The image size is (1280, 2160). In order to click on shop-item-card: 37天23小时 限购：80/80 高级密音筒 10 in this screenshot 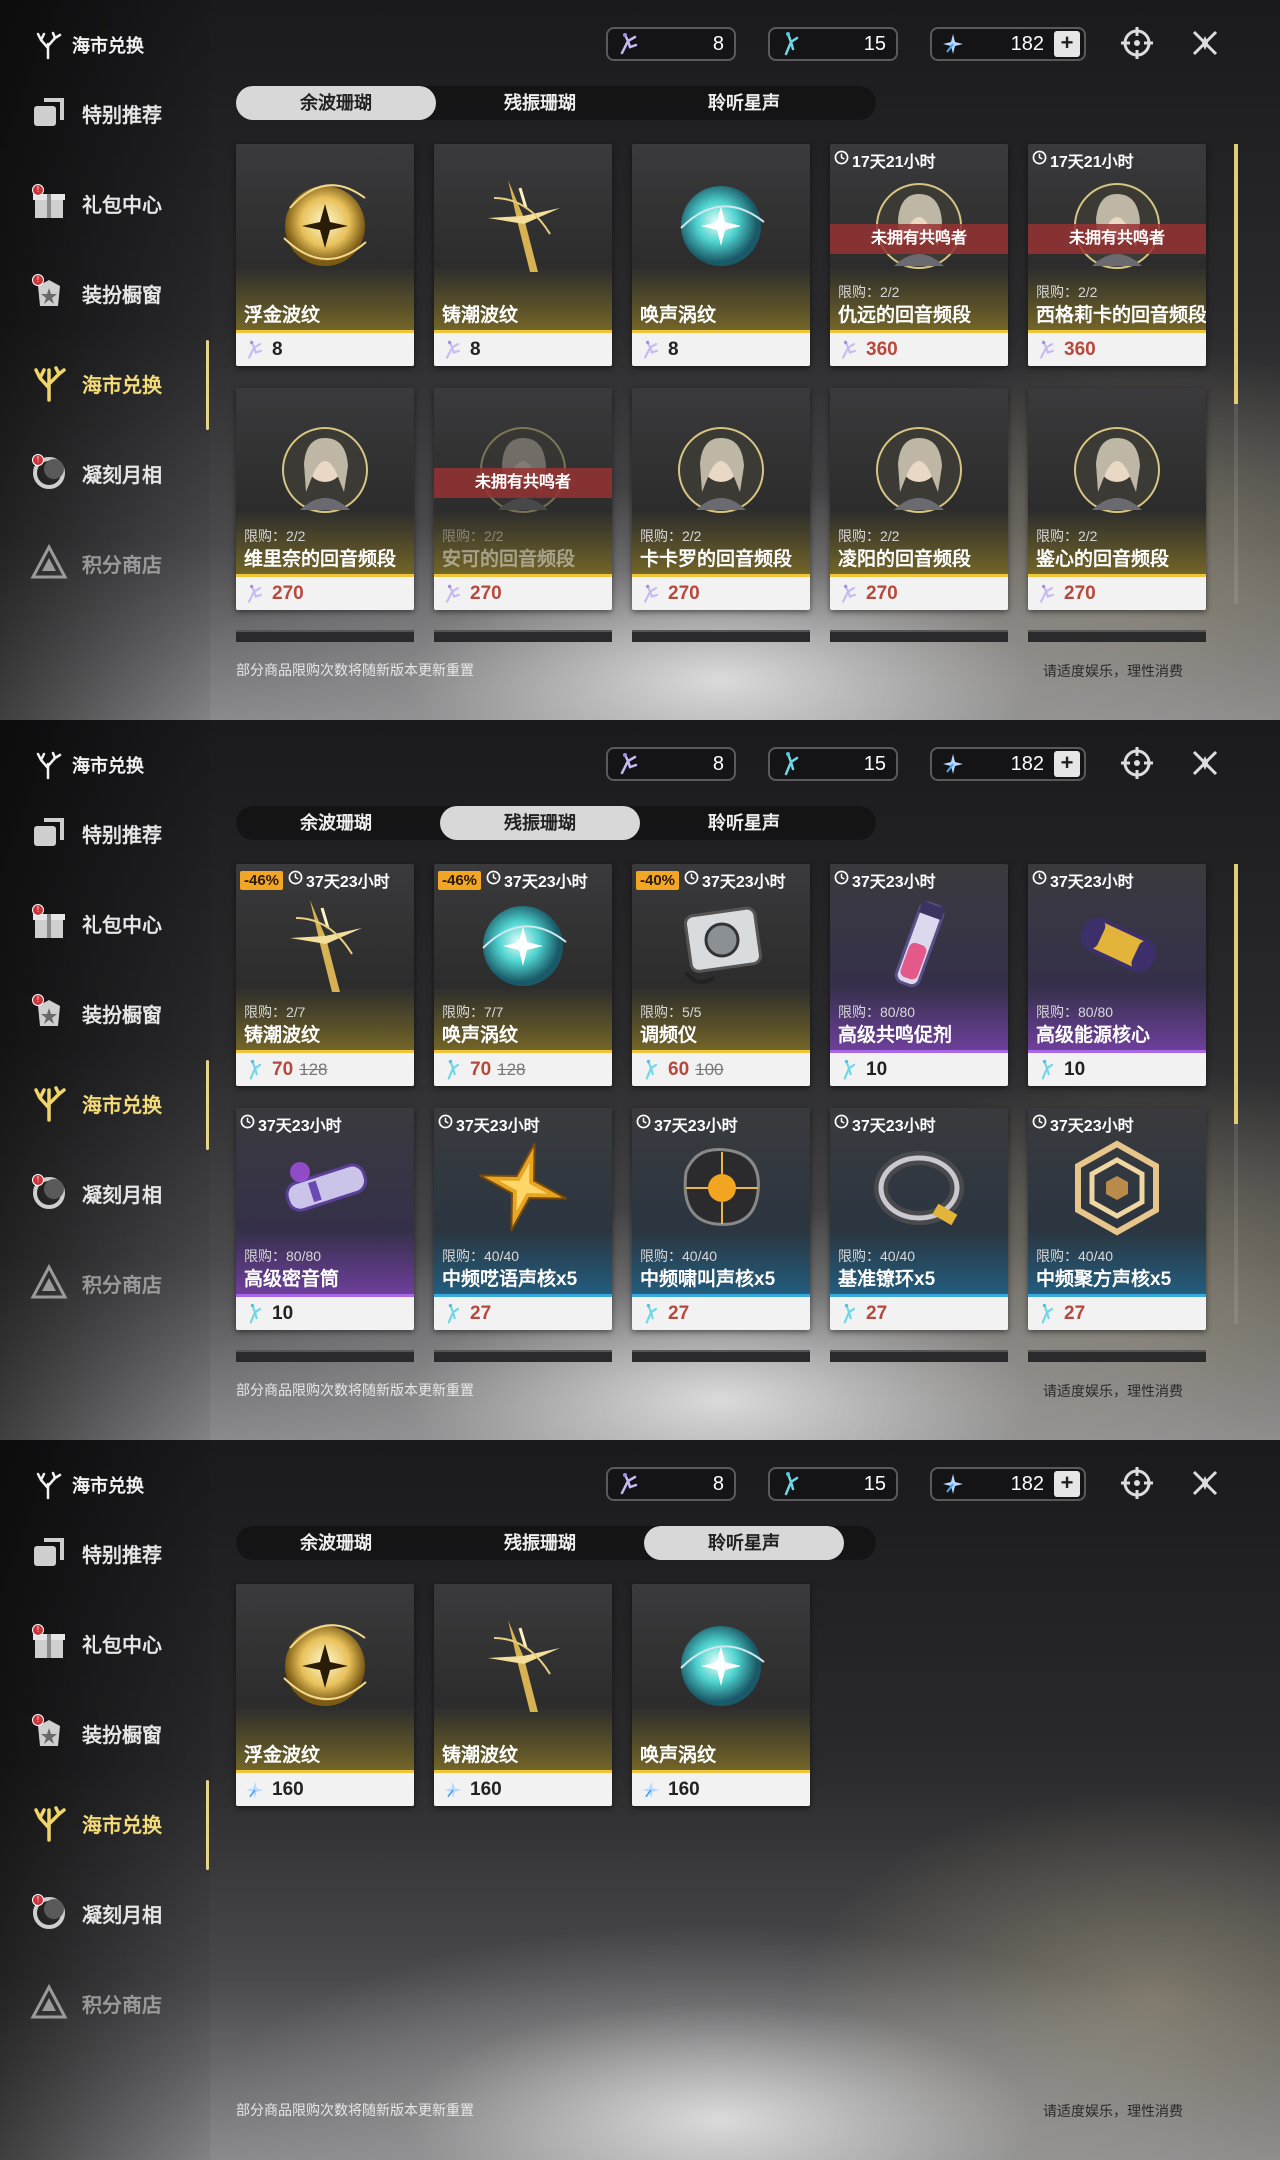, I will do `click(325, 1219)`.